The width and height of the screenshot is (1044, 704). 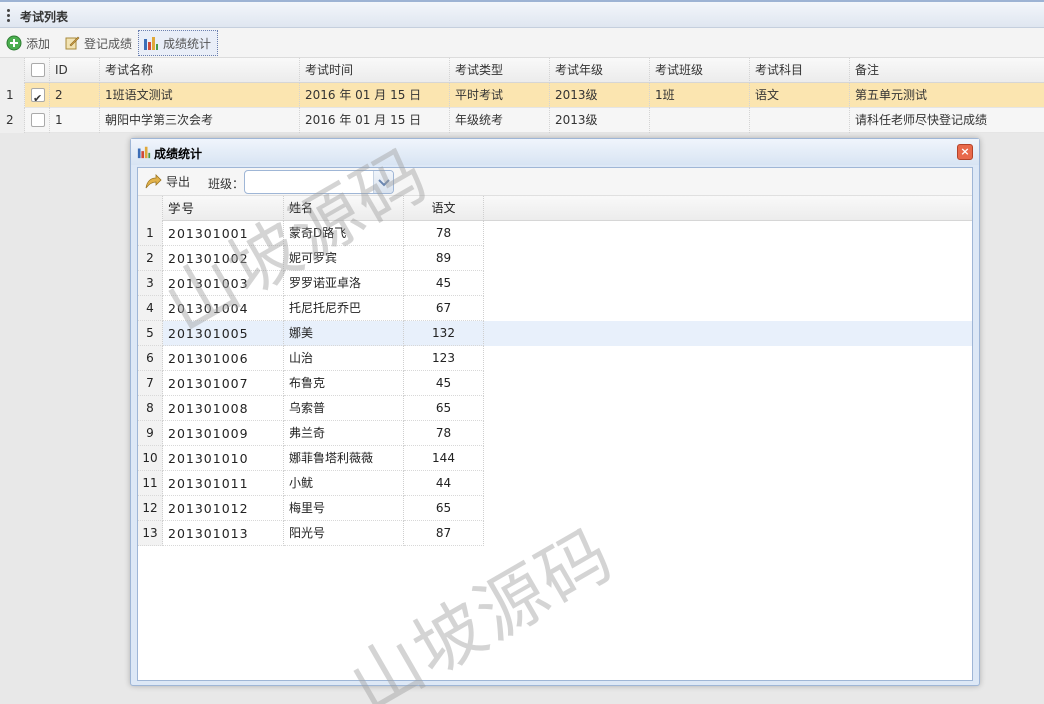 What do you see at coordinates (444, 208) in the screenshot?
I see `col-header-chinese: 语文` at bounding box center [444, 208].